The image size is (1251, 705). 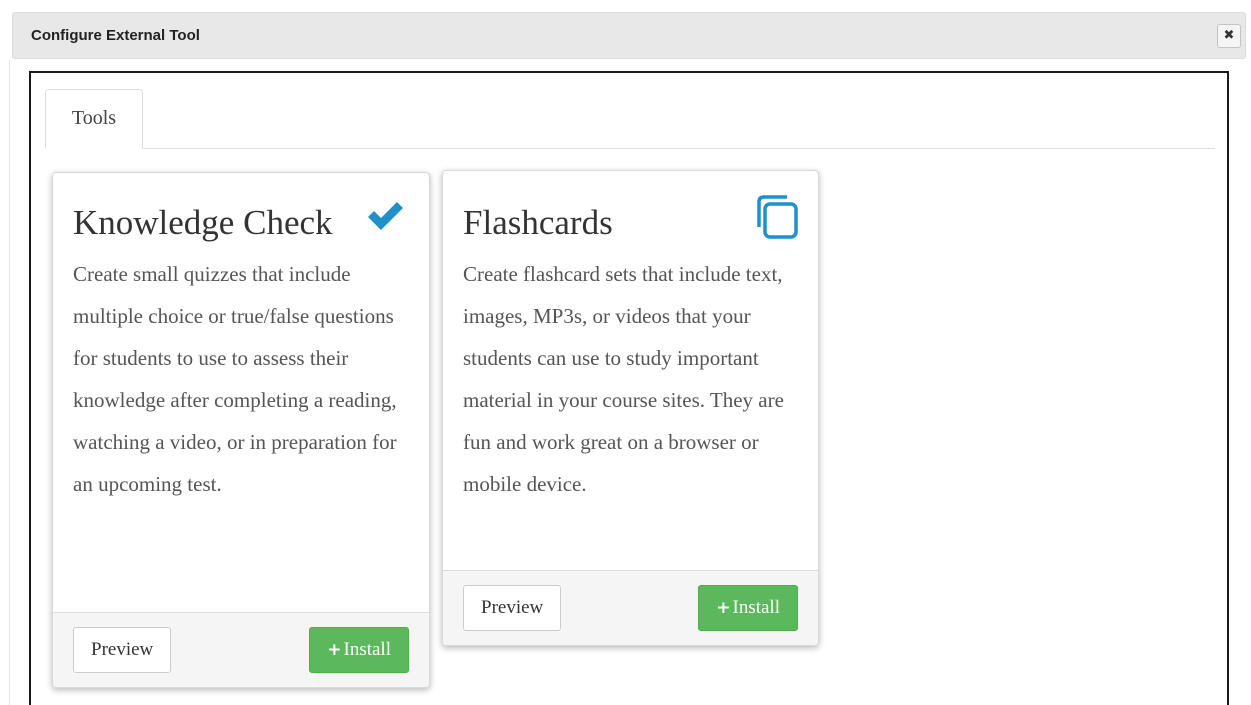 I want to click on close-button: ✖, so click(x=1229, y=36).